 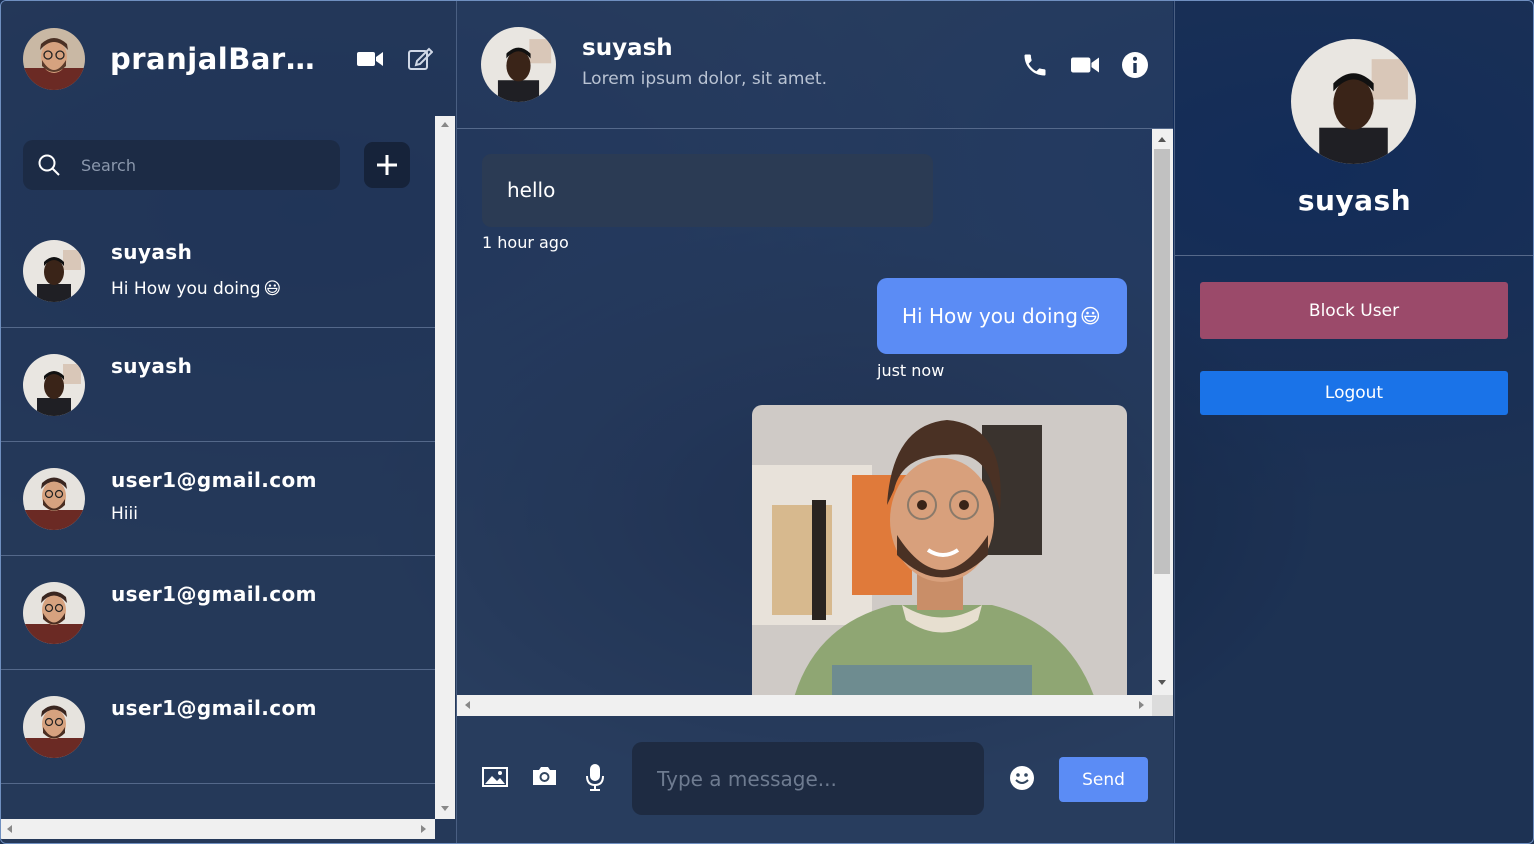 I want to click on contact-profile-avatar, so click(x=1353, y=101).